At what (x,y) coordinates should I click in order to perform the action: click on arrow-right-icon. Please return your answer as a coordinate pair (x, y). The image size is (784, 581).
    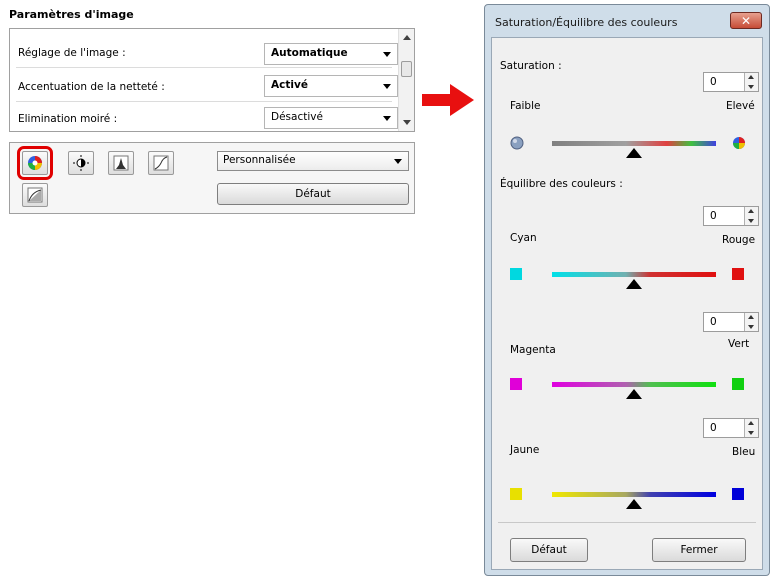
    Looking at the image, I should click on (448, 100).